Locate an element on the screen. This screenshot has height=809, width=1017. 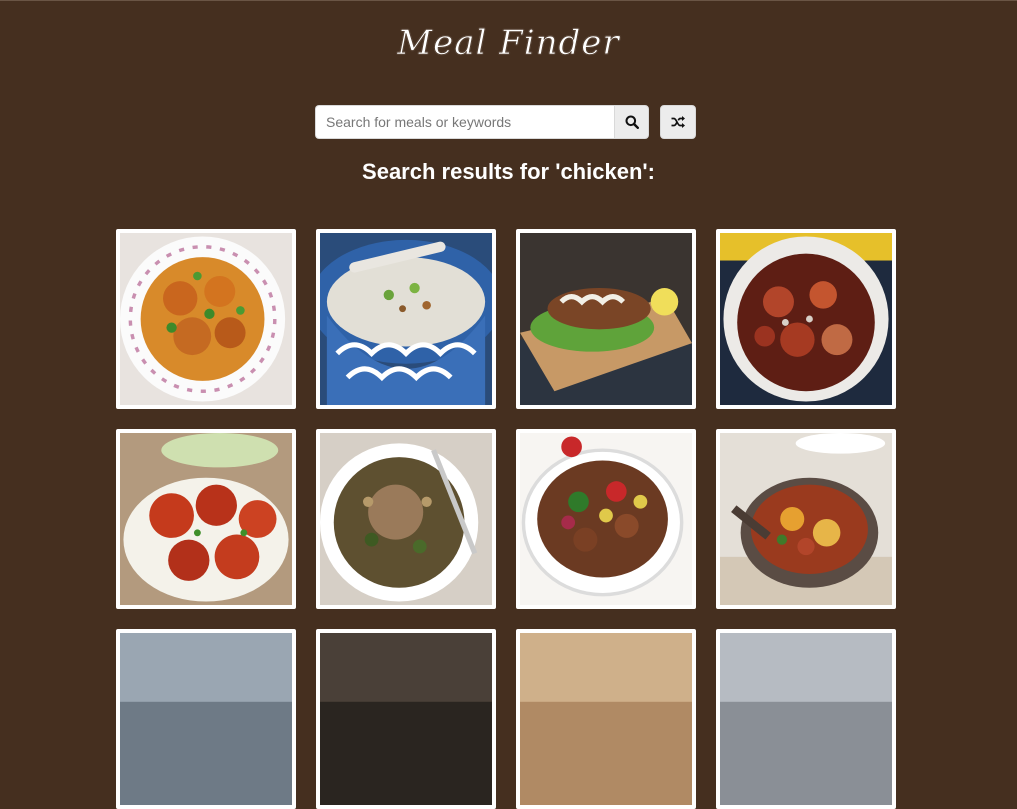
stir-fry-bowl-dish is located at coordinates (606, 519).